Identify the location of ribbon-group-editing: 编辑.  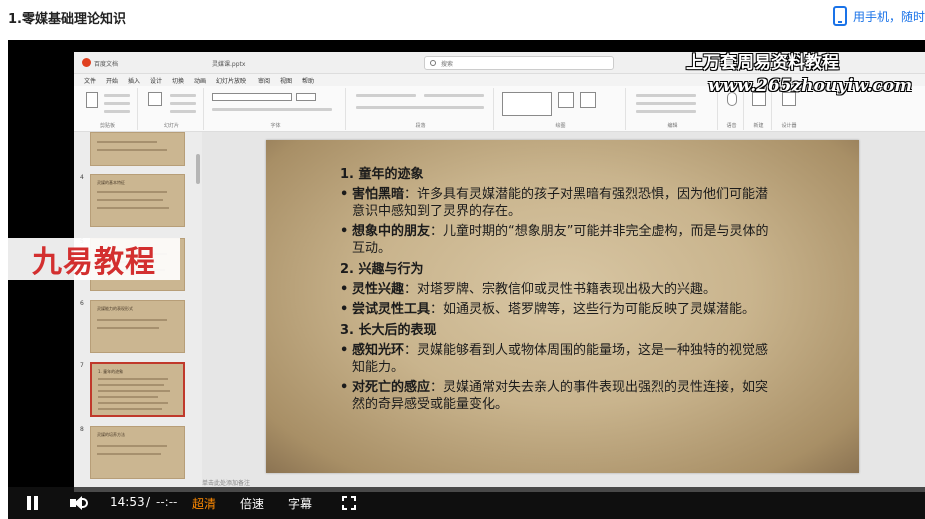
(673, 109).